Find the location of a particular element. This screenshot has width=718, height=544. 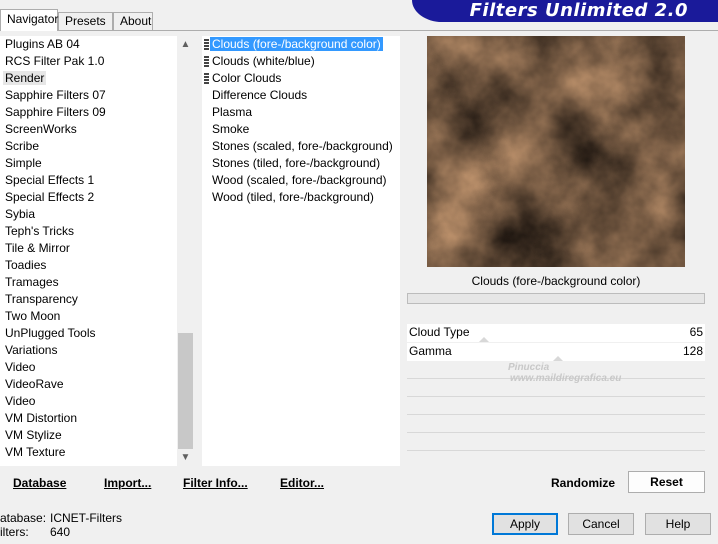

category-item: VM Stylize is located at coordinates (88, 435).